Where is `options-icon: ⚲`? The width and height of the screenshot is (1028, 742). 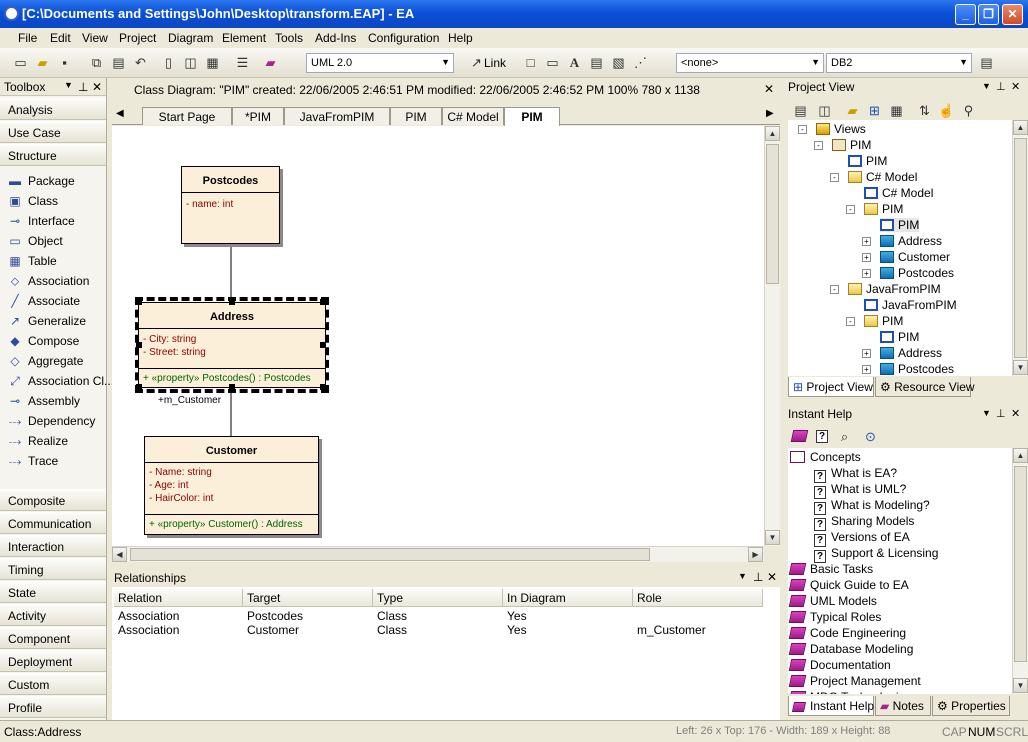 options-icon: ⚲ is located at coordinates (968, 110).